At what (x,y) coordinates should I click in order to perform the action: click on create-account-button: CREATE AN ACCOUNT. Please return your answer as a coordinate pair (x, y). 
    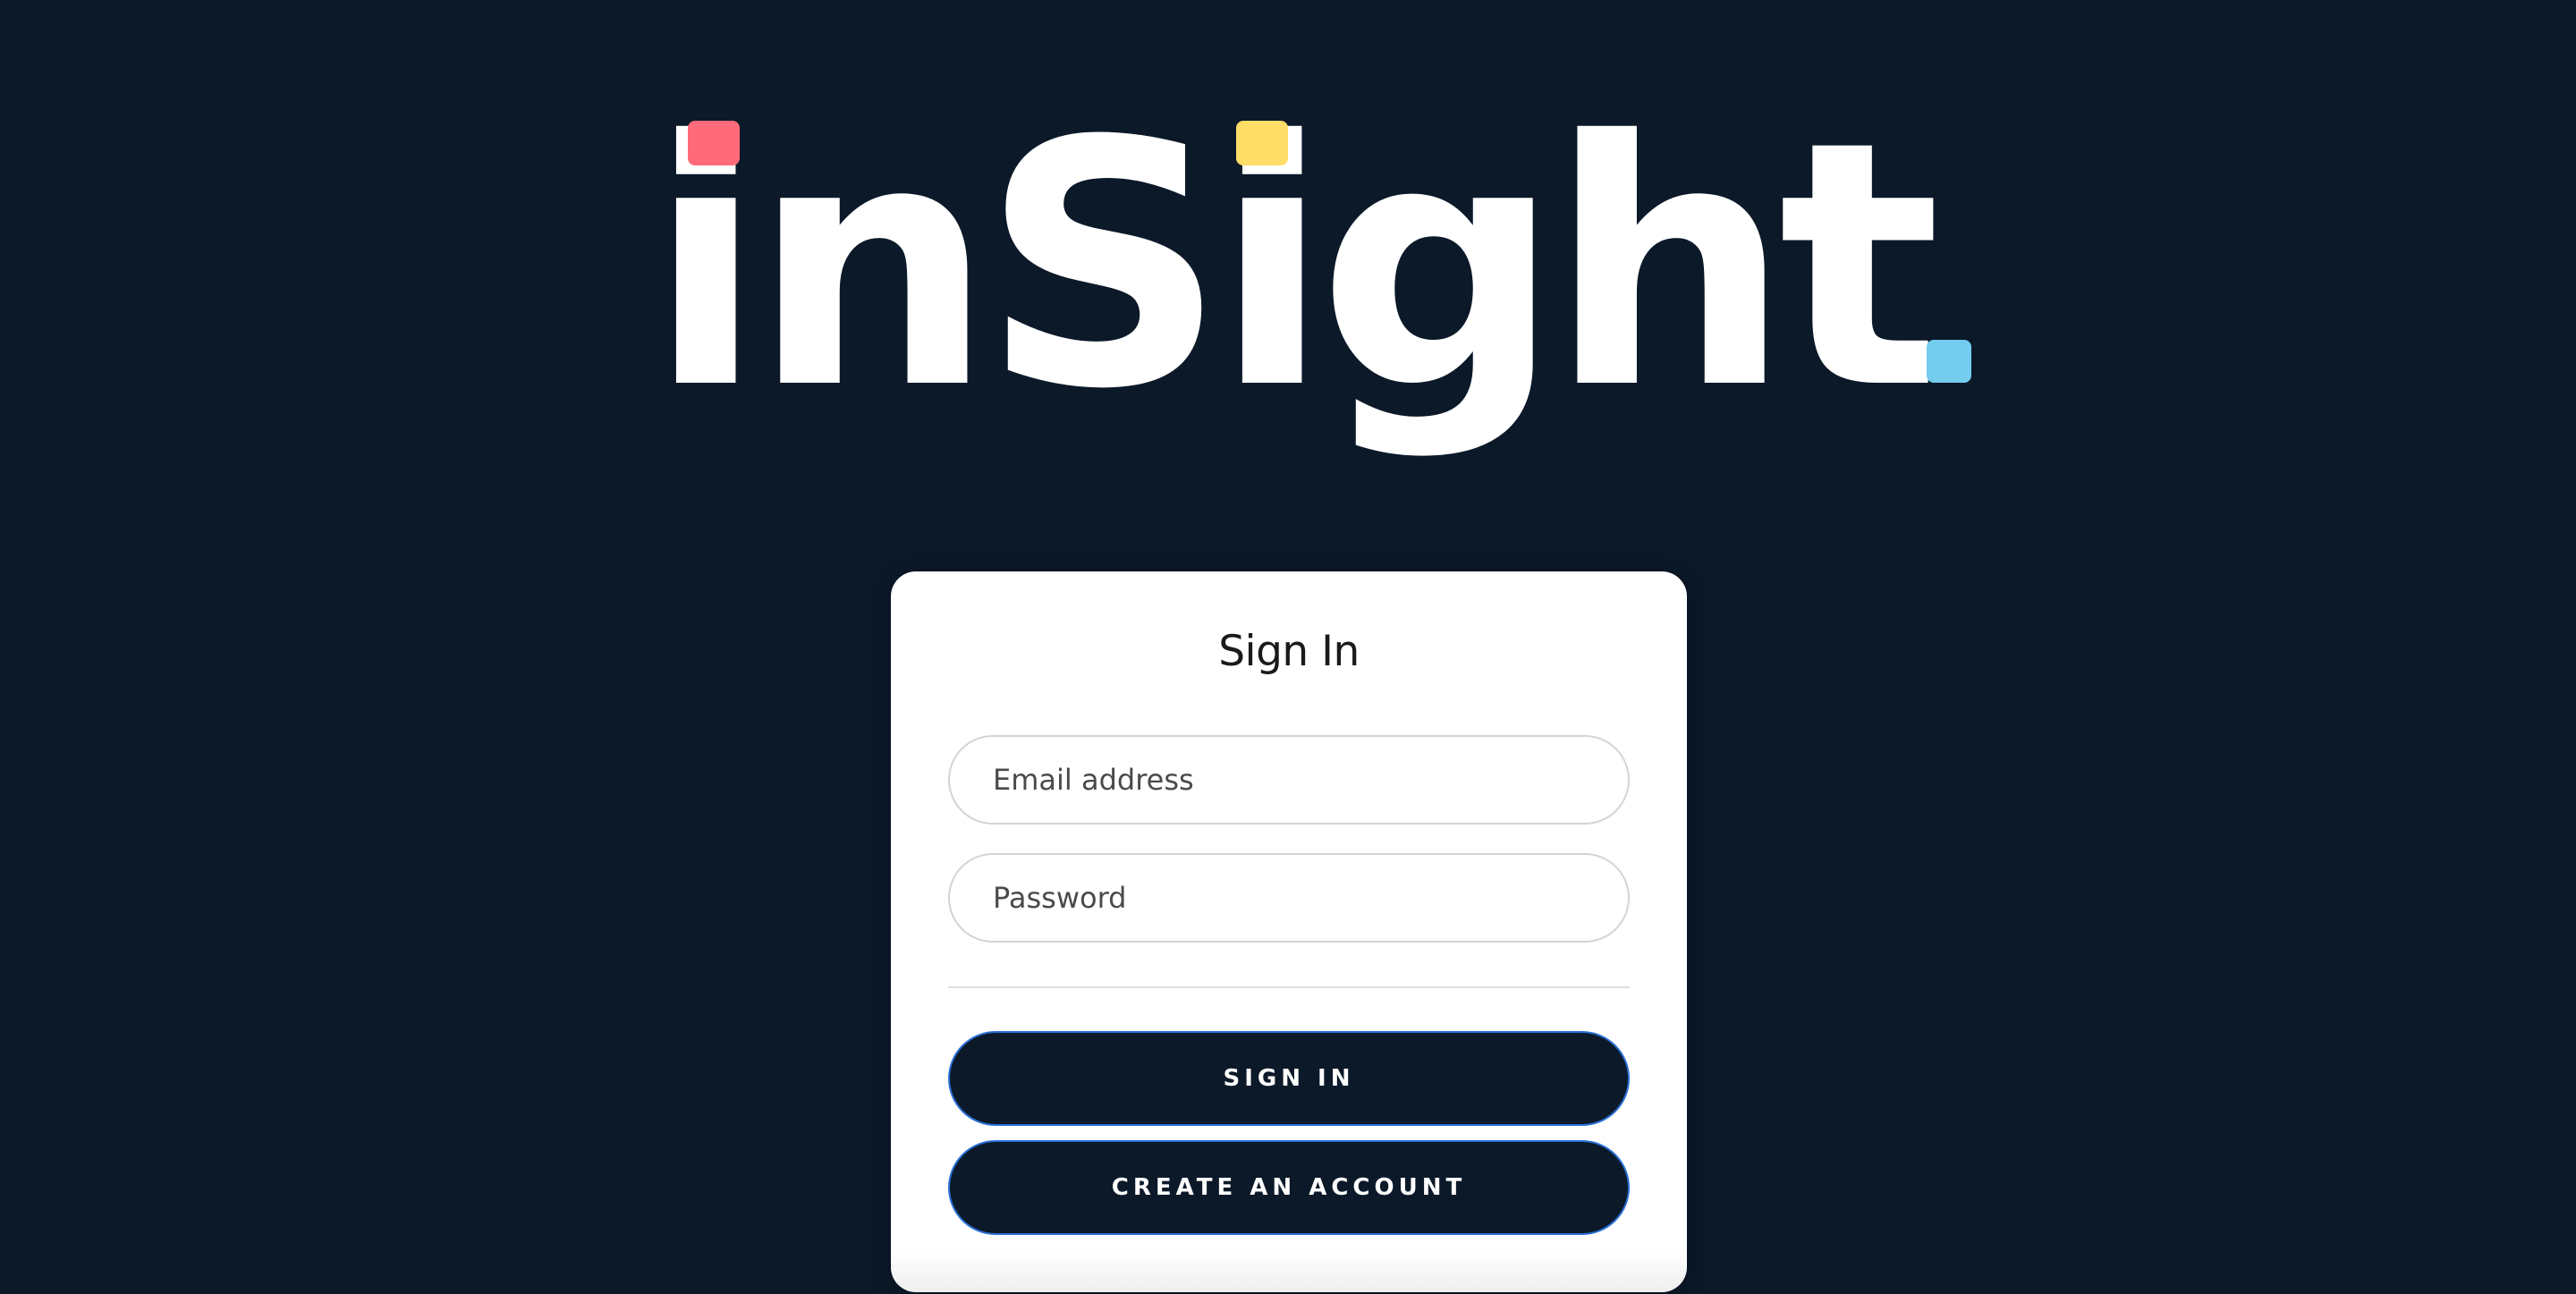
    Looking at the image, I should click on (1289, 1187).